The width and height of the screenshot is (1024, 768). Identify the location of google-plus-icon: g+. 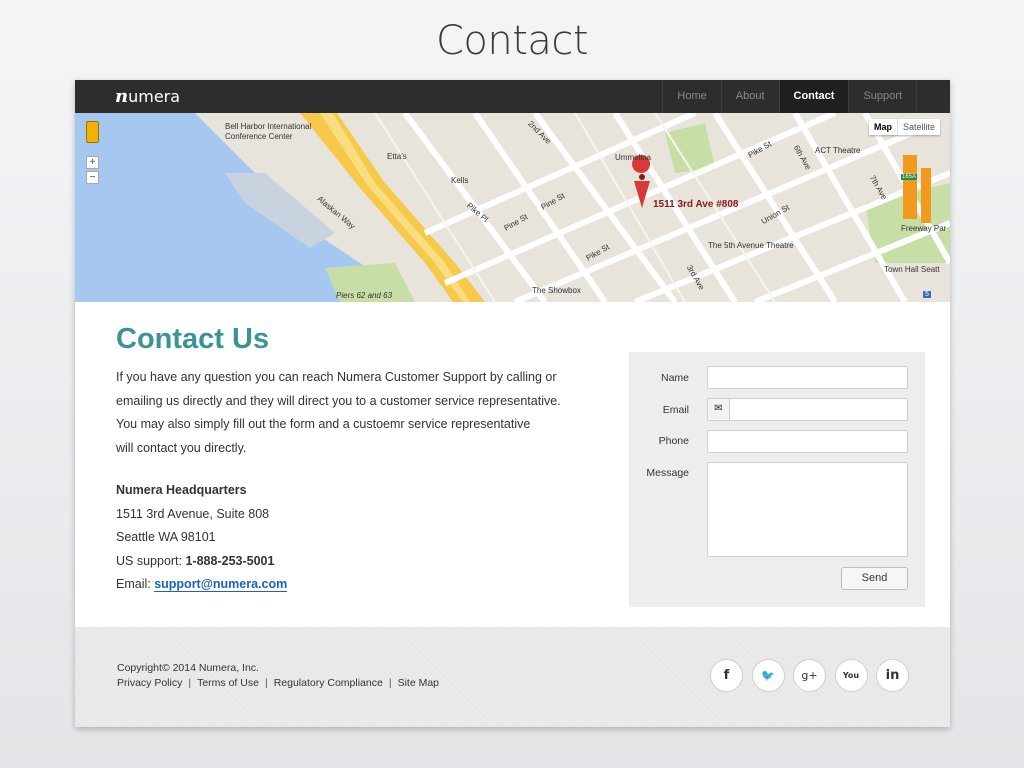
(809, 675).